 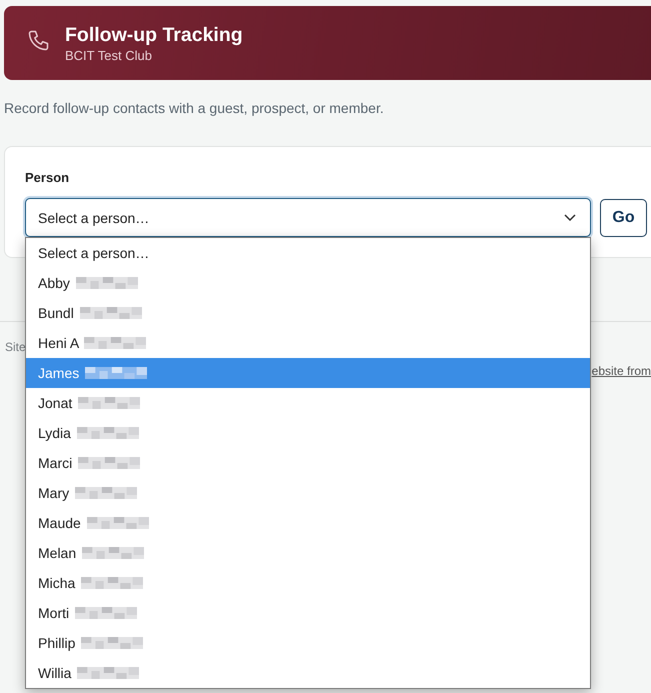 I want to click on dropdown-option: Heni A, so click(x=308, y=343).